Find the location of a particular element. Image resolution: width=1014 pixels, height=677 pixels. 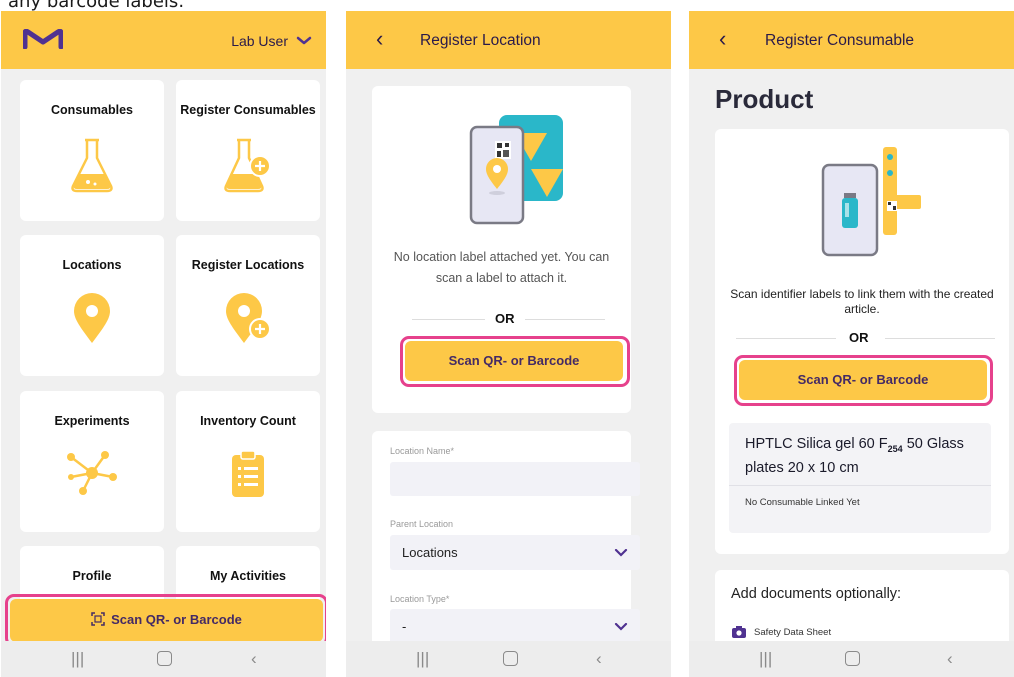

tile-label: My Activities is located at coordinates (248, 576).